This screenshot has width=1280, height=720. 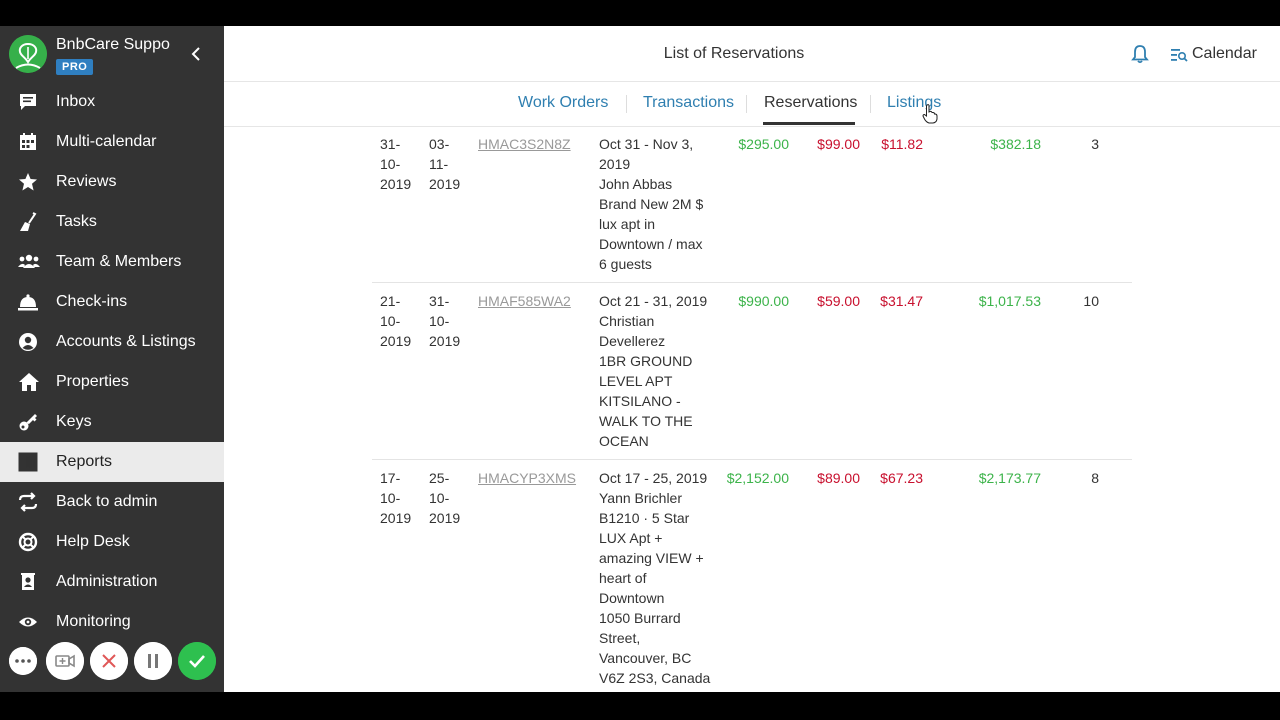 I want to click on sidebar-item-label: Properties, so click(x=92, y=381).